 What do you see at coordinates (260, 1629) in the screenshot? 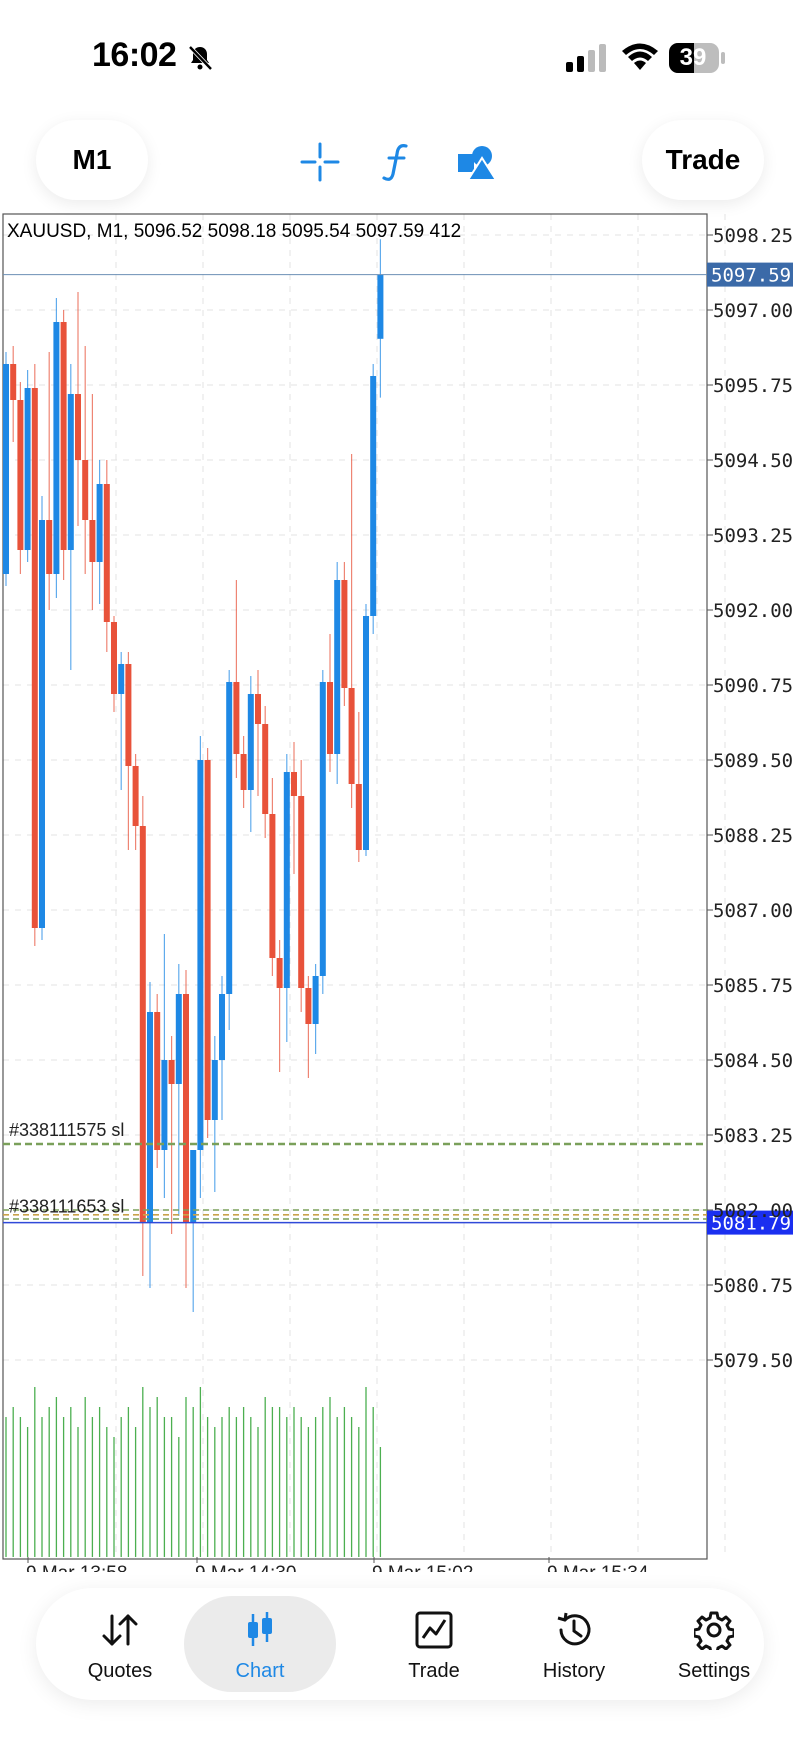
I see `chart-candles-icon` at bounding box center [260, 1629].